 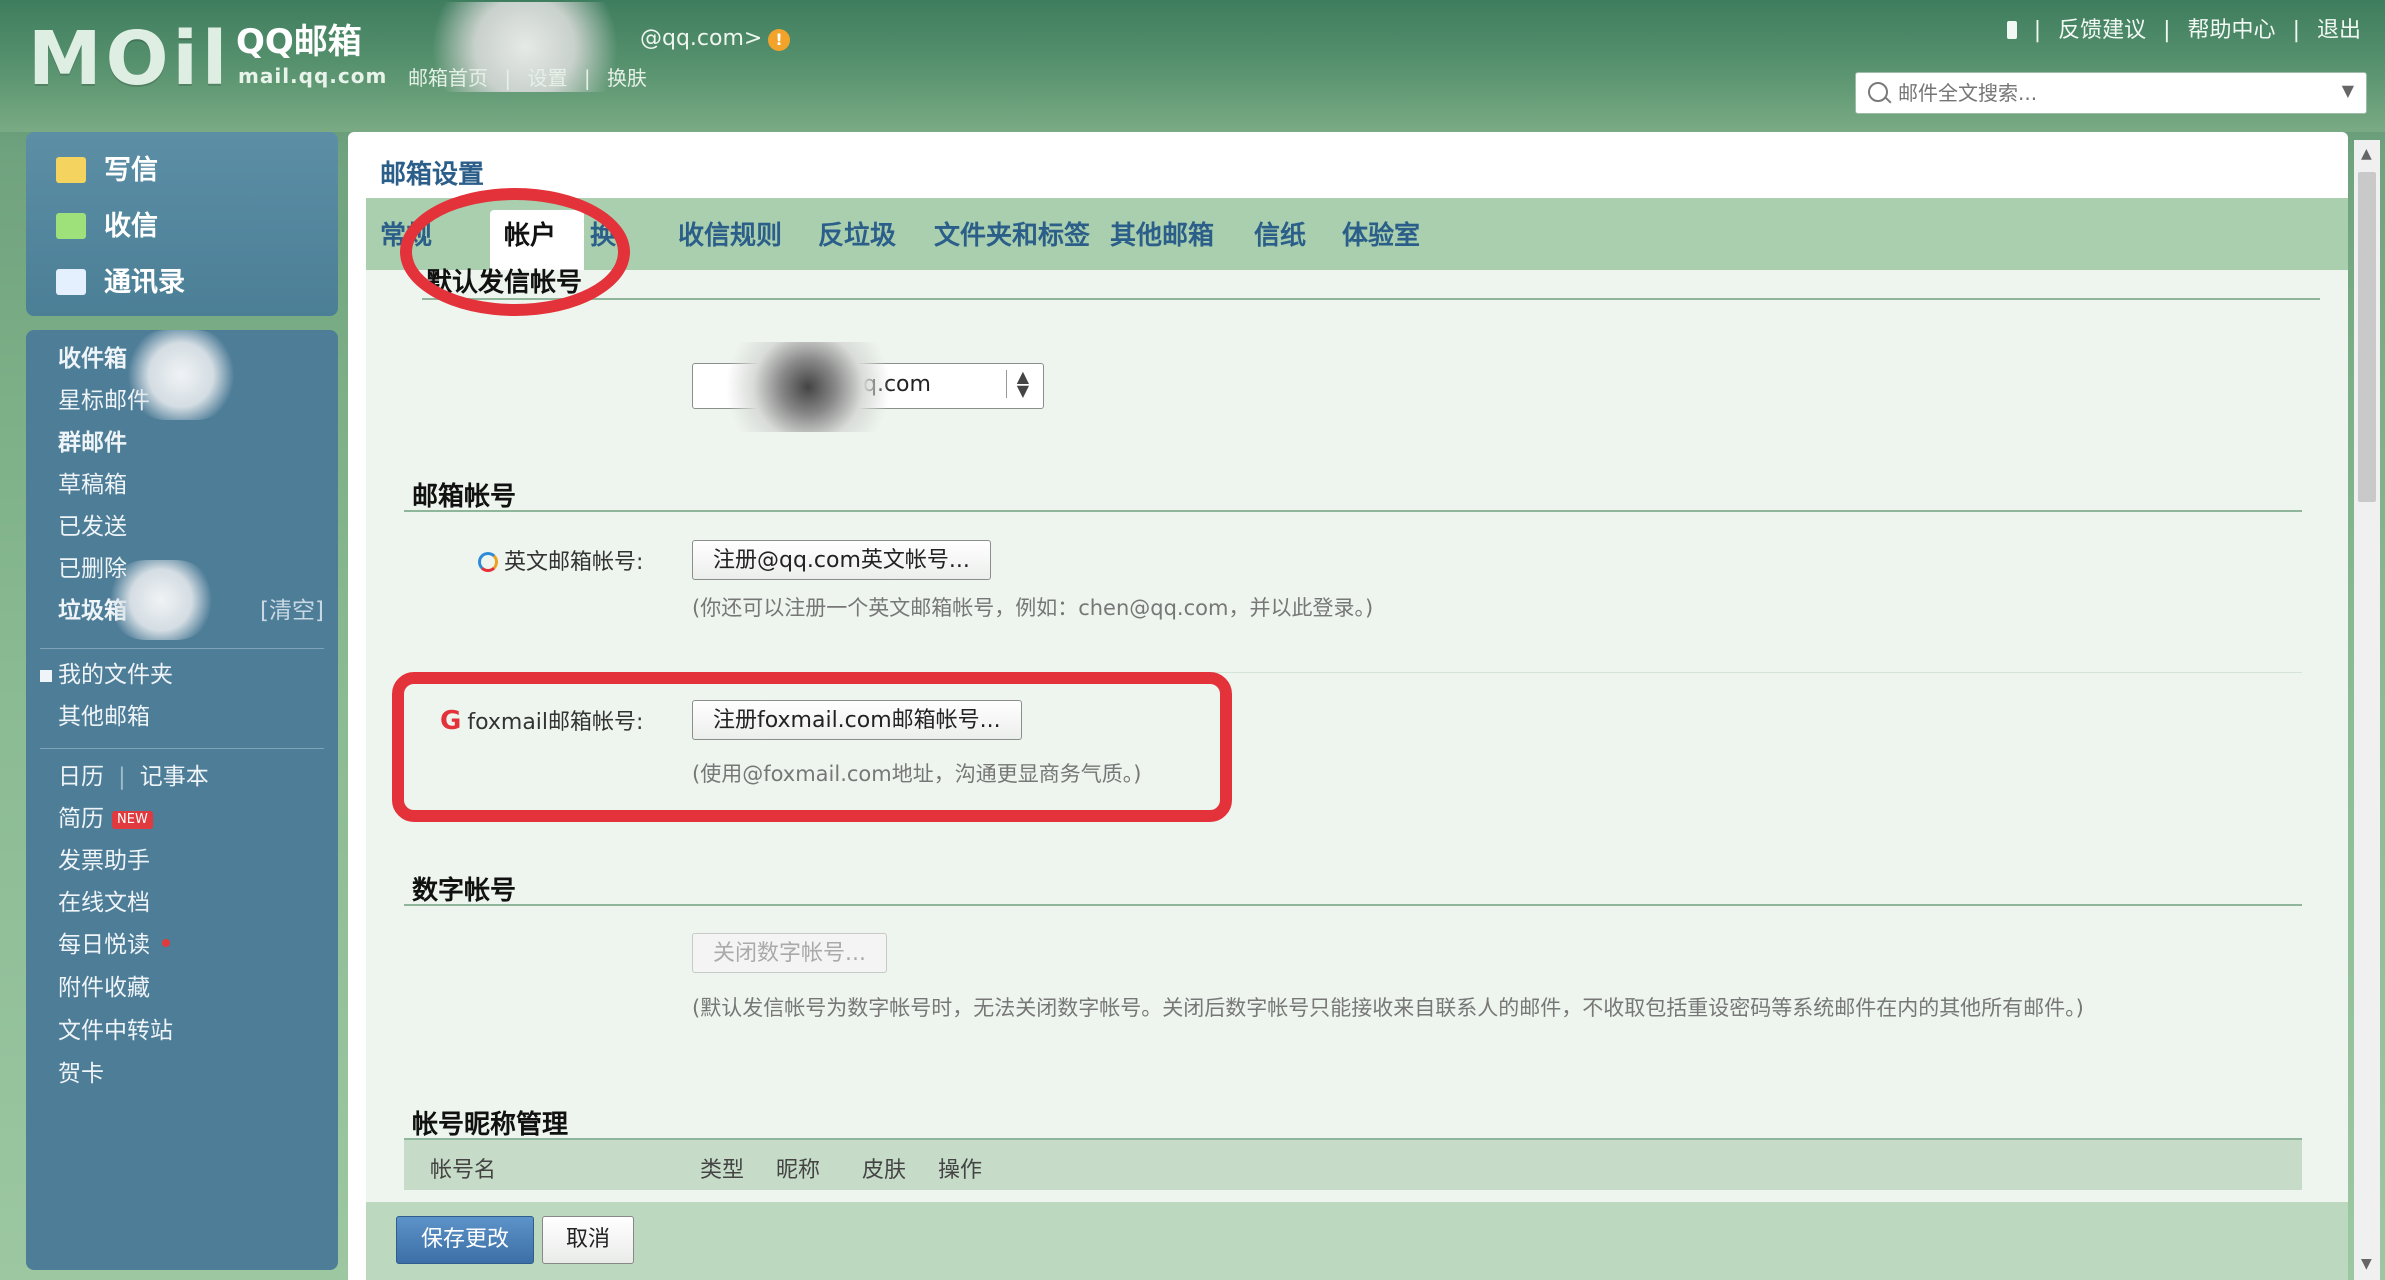 What do you see at coordinates (92, 443) in the screenshot?
I see `folder-group: 群邮件` at bounding box center [92, 443].